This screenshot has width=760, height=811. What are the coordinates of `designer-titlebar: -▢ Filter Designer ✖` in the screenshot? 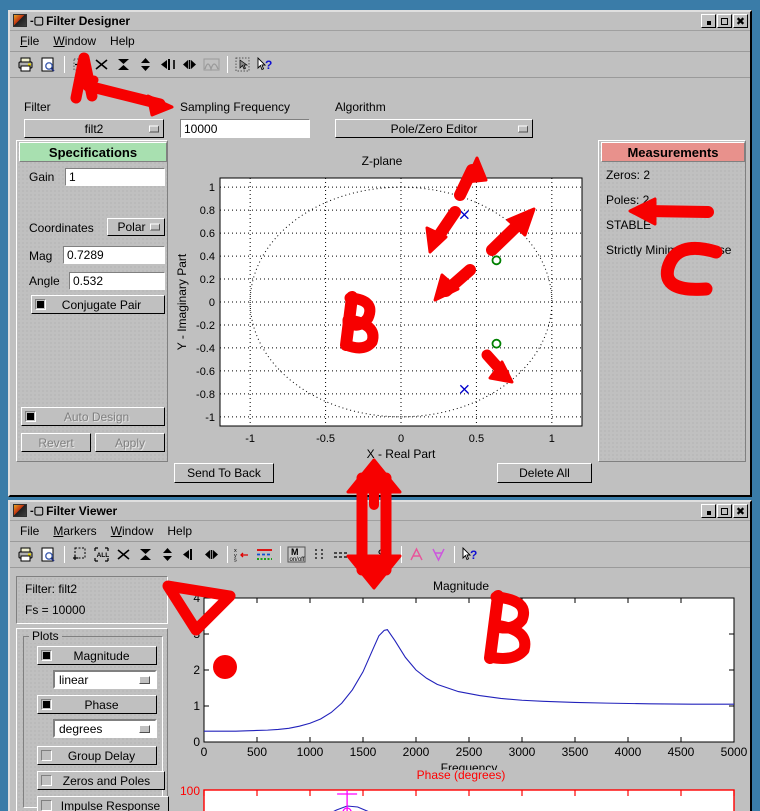 It's located at (380, 21).